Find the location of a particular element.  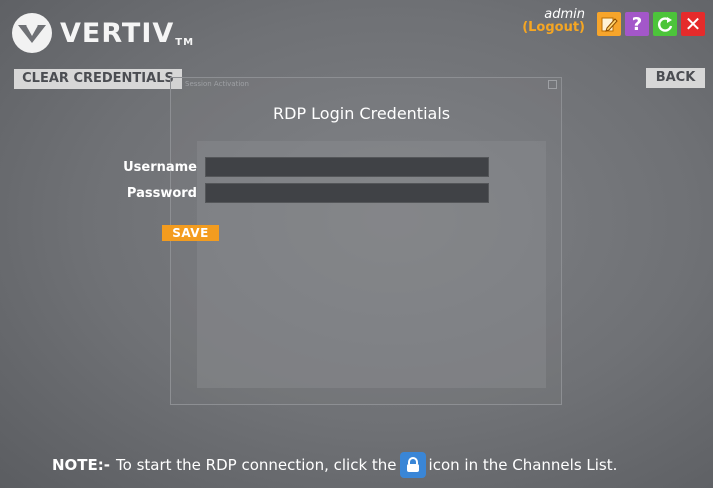

password-label: Password is located at coordinates (161, 193).